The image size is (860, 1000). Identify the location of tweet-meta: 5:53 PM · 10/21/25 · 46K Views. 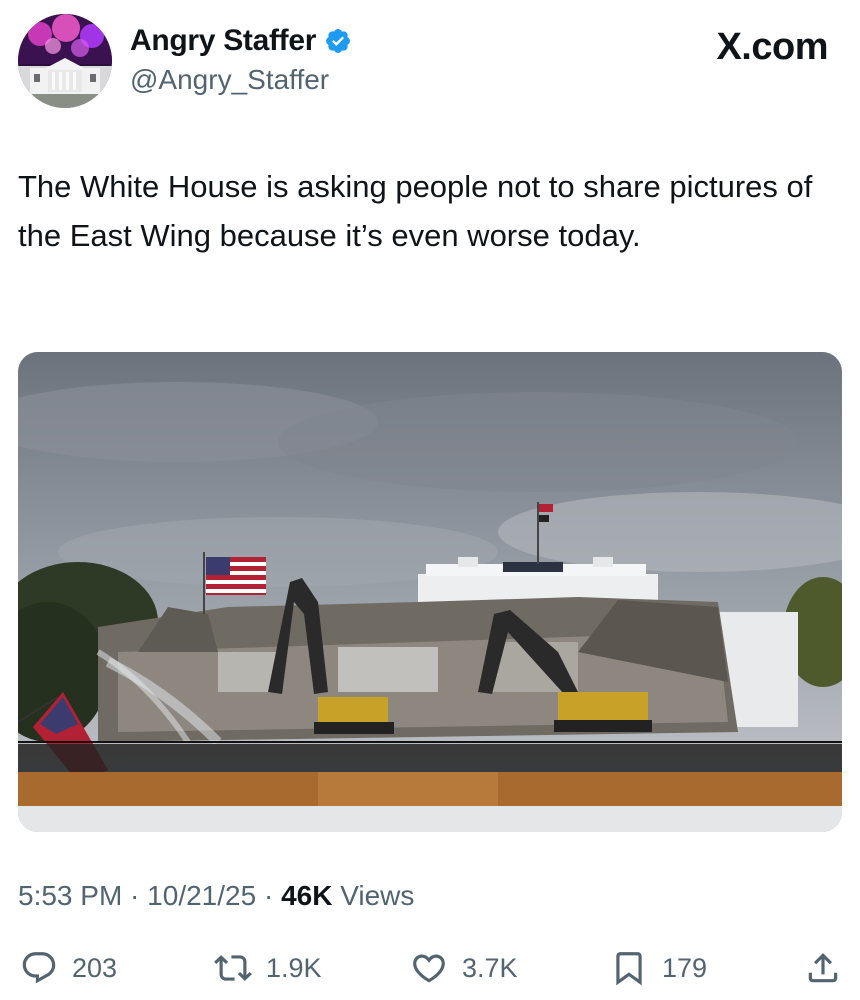
(216, 896).